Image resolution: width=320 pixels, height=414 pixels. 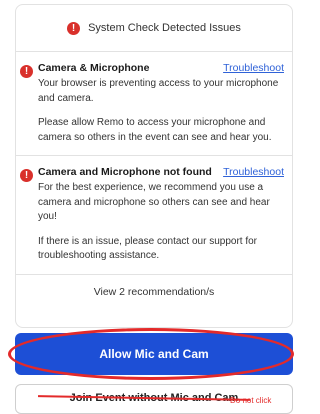 What do you see at coordinates (94, 68) in the screenshot?
I see `issue-title: Camera & Microphone` at bounding box center [94, 68].